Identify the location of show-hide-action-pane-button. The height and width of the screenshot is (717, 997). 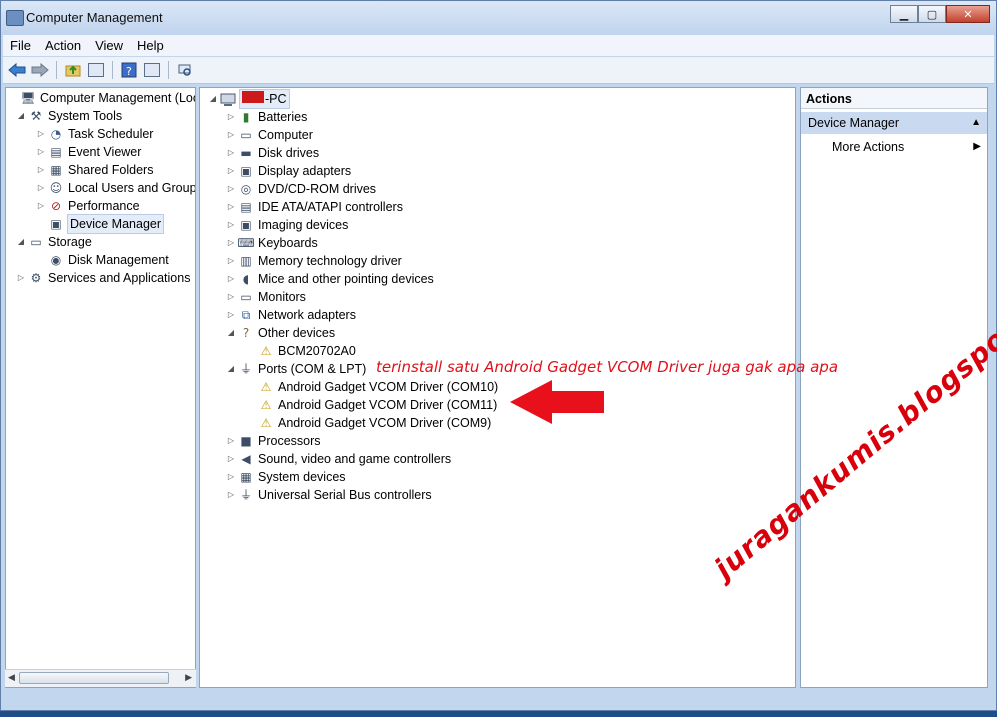
(152, 70).